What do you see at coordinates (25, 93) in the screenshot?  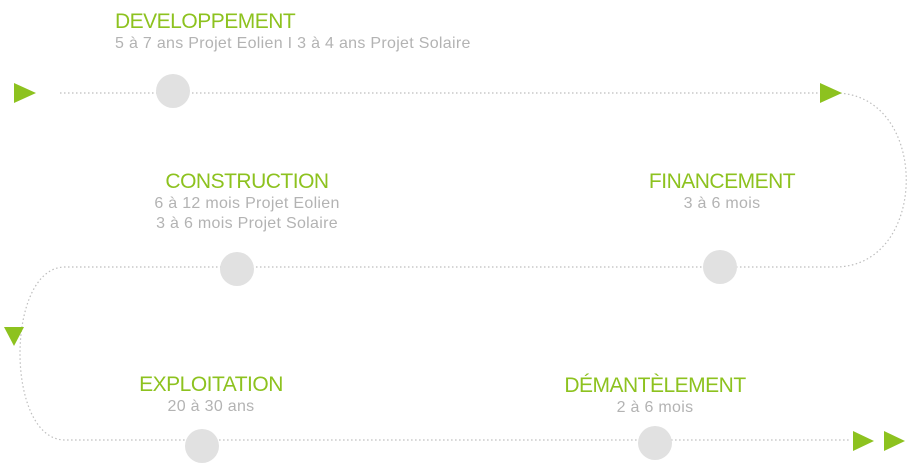 I see `start-arrow-icon` at bounding box center [25, 93].